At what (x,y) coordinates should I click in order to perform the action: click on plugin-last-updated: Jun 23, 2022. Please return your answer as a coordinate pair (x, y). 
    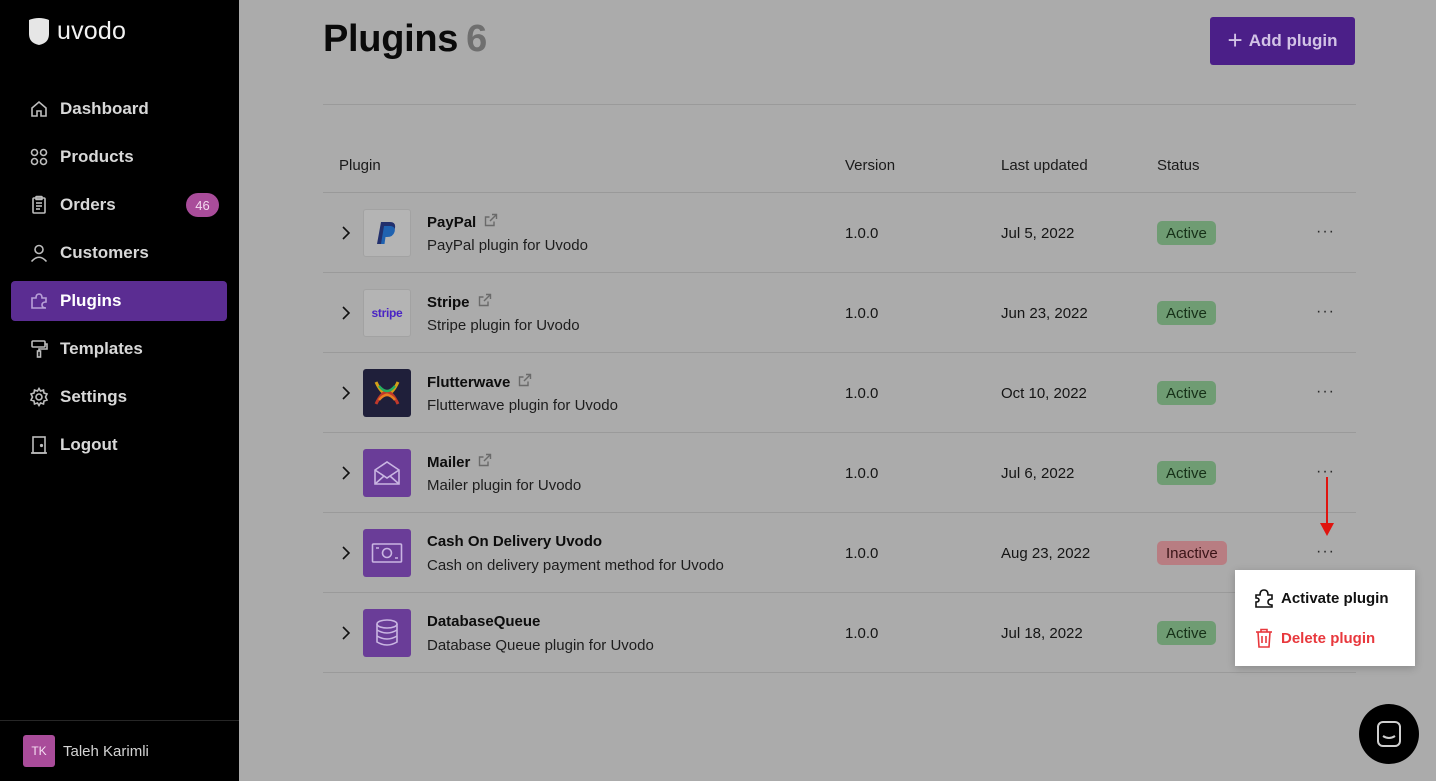
    Looking at the image, I should click on (1044, 313).